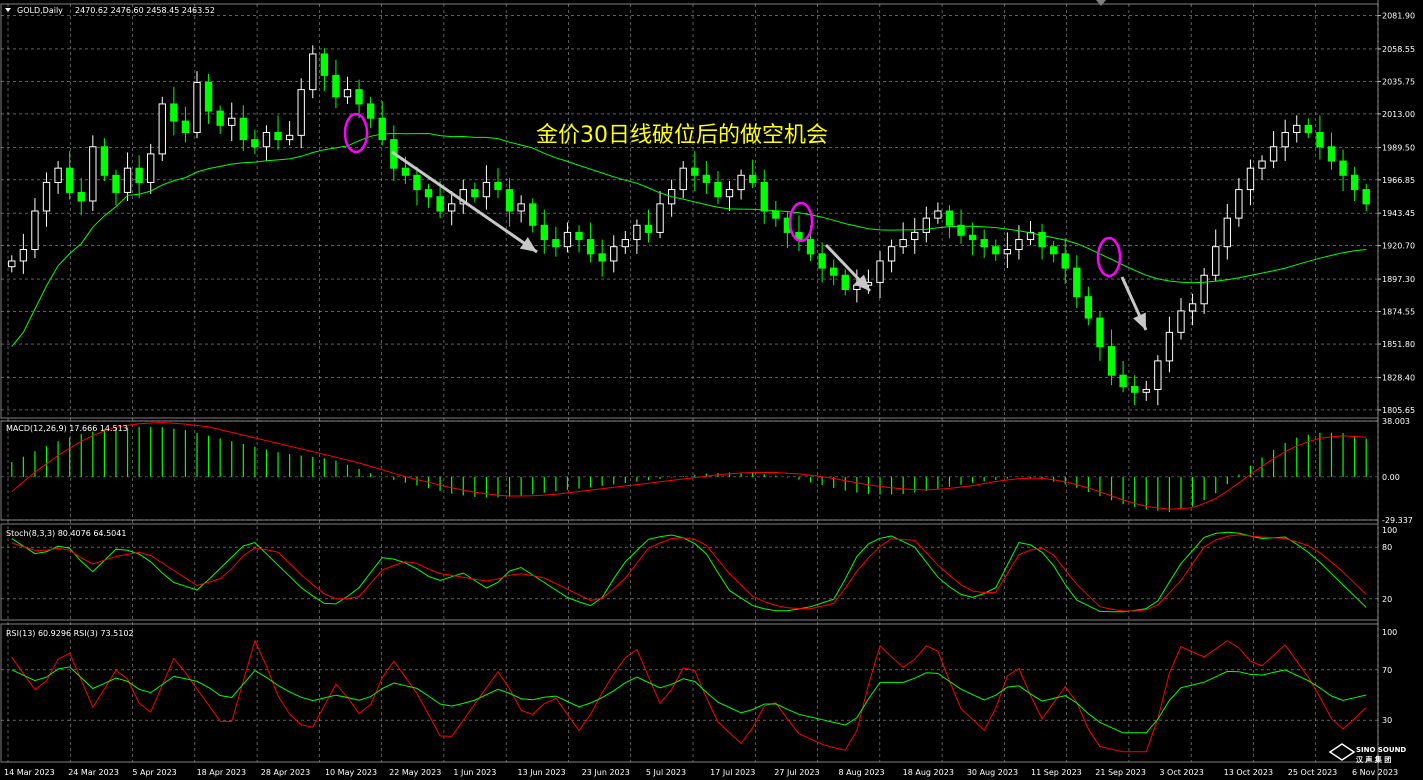 This screenshot has width=1423, height=780. I want to click on rsi-title: RSI(13) 60.9296 RSI(3) 73.5102, so click(70, 633).